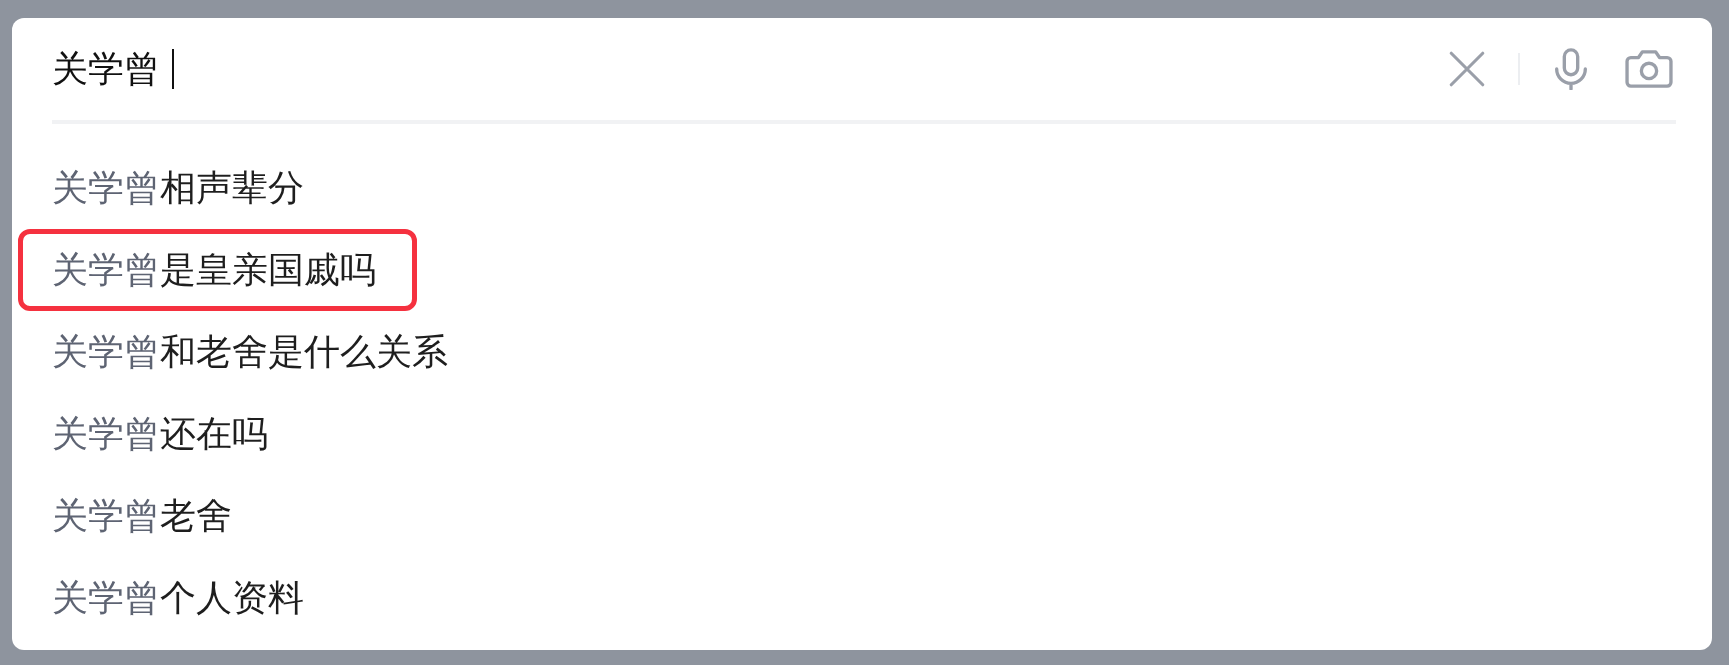  Describe the element at coordinates (145, 516) in the screenshot. I see `suggestion-item: 关学曾老舍` at that location.